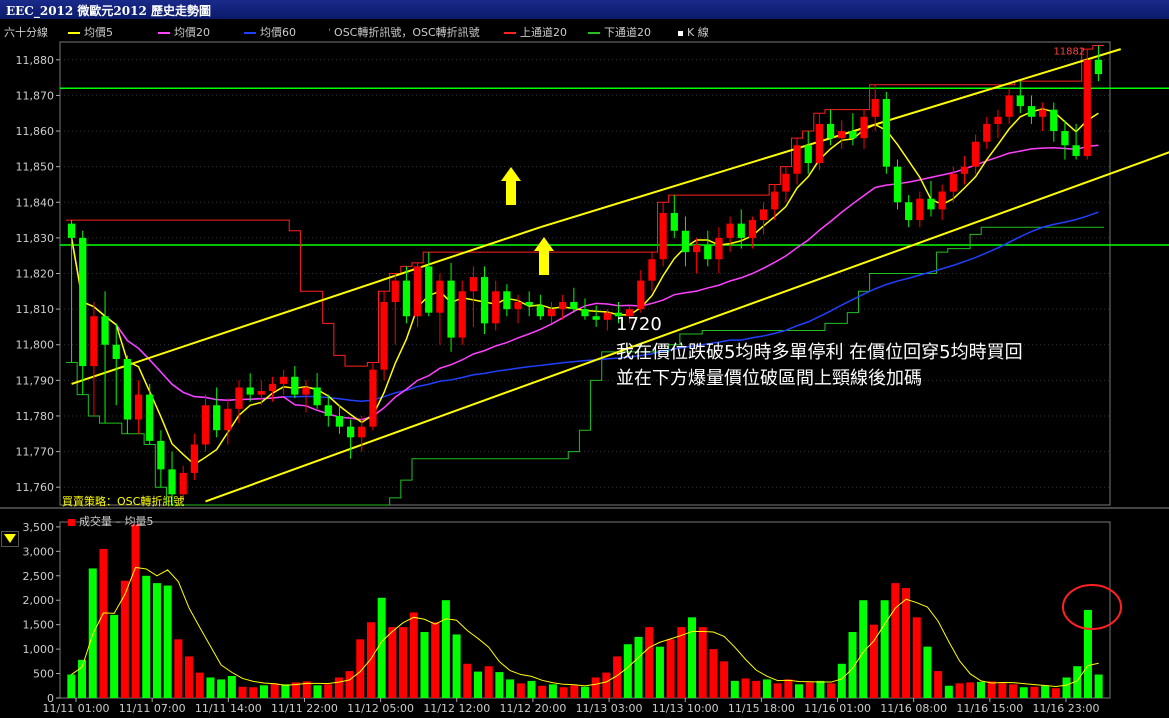  I want to click on price-tick-label: 11,880, so click(35, 60).